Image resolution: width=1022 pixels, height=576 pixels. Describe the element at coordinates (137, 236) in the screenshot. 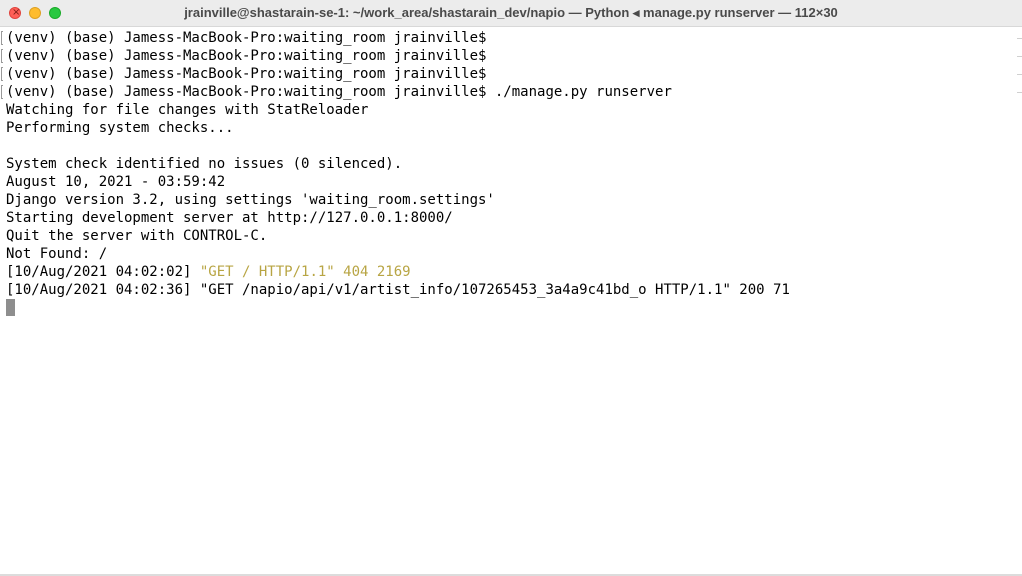

I see `terminal-line: Quit the server with CONTROL-C.` at that location.